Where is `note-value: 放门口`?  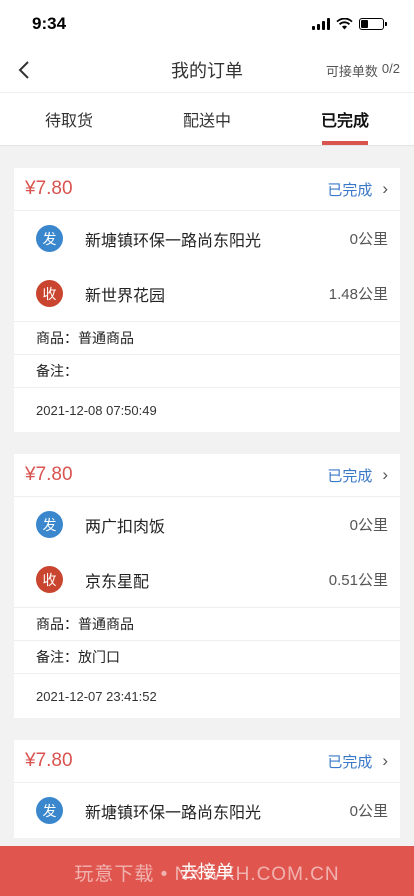
note-value: 放门口 is located at coordinates (99, 657).